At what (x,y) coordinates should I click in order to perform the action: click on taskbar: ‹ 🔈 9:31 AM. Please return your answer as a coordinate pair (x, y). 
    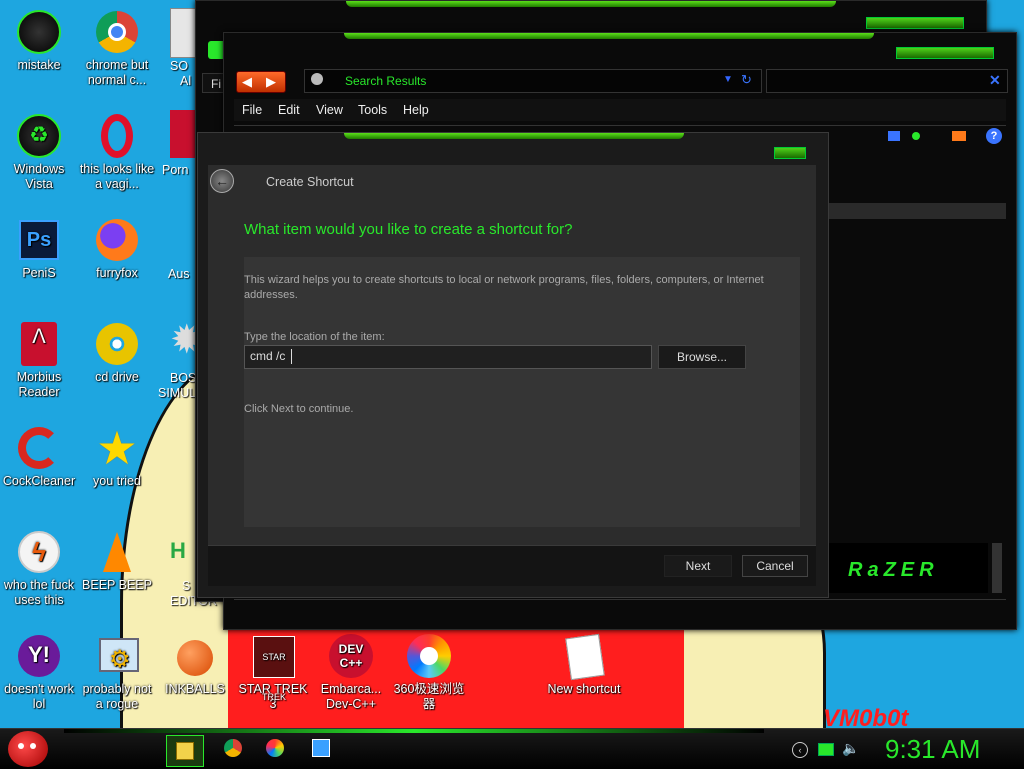
    Looking at the image, I should click on (512, 748).